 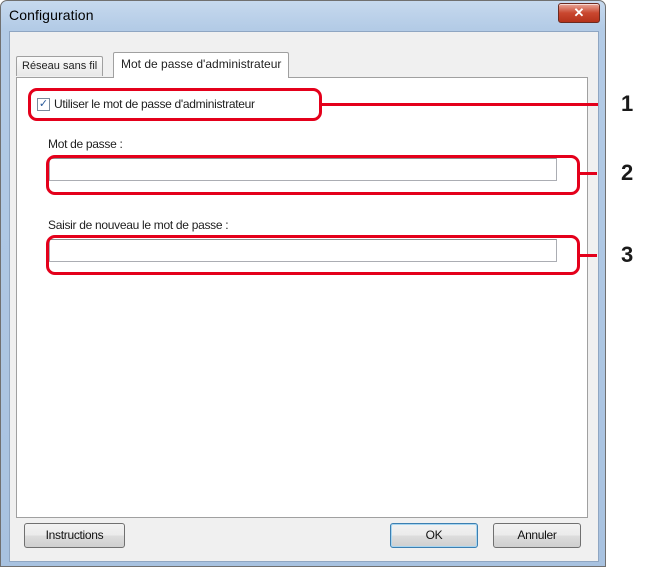 What do you see at coordinates (74, 535) in the screenshot?
I see `instructions-button: Instructions` at bounding box center [74, 535].